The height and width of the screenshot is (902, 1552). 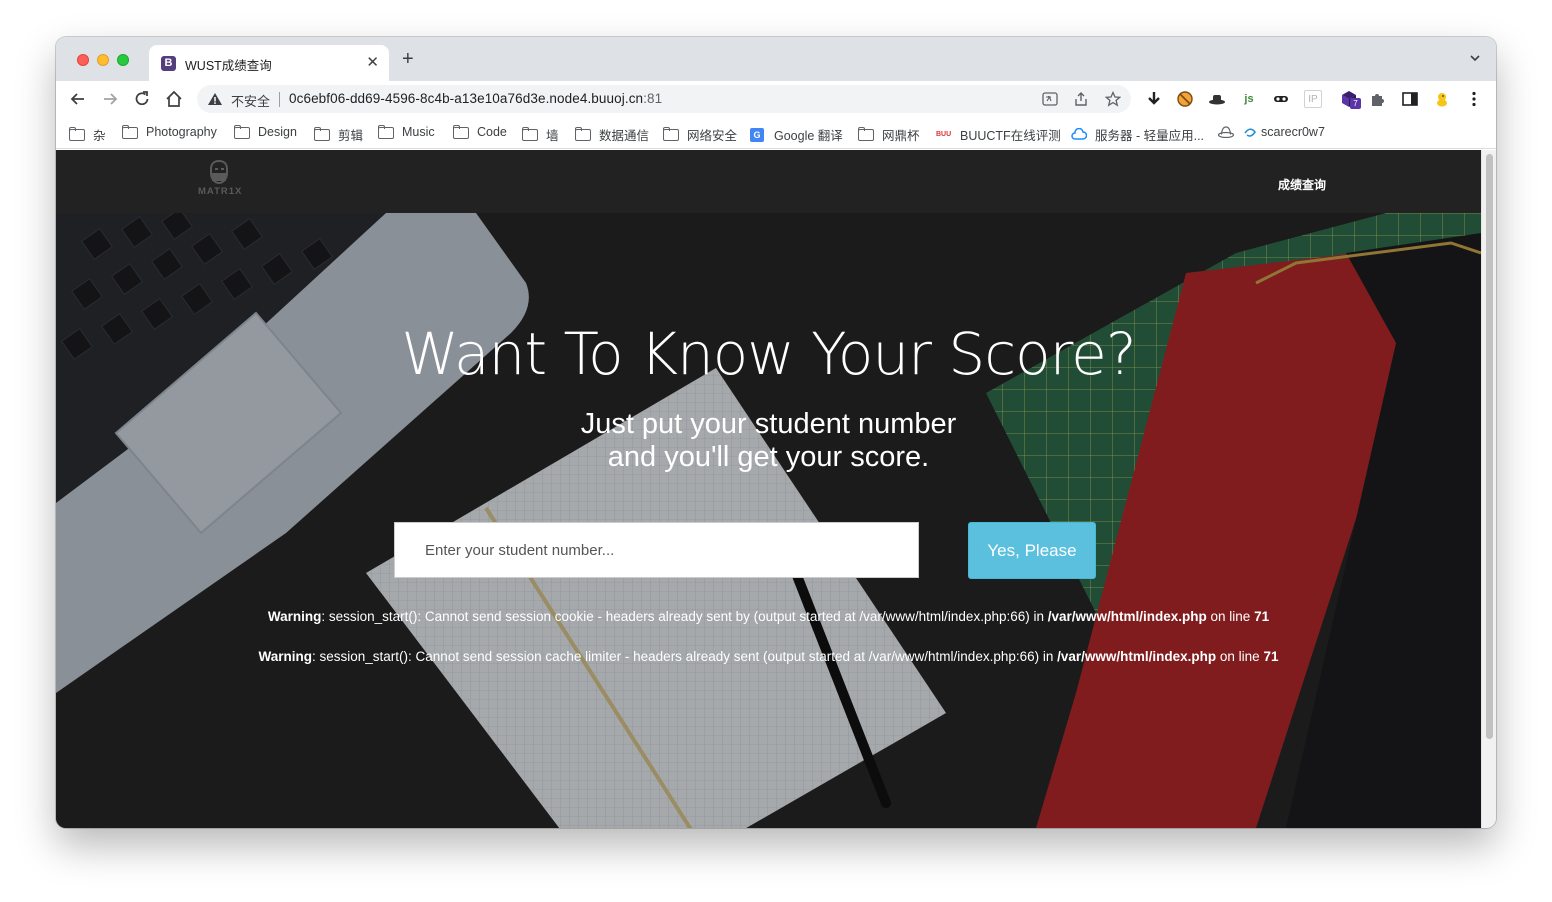 I want to click on download-icon, so click(x=1154, y=99).